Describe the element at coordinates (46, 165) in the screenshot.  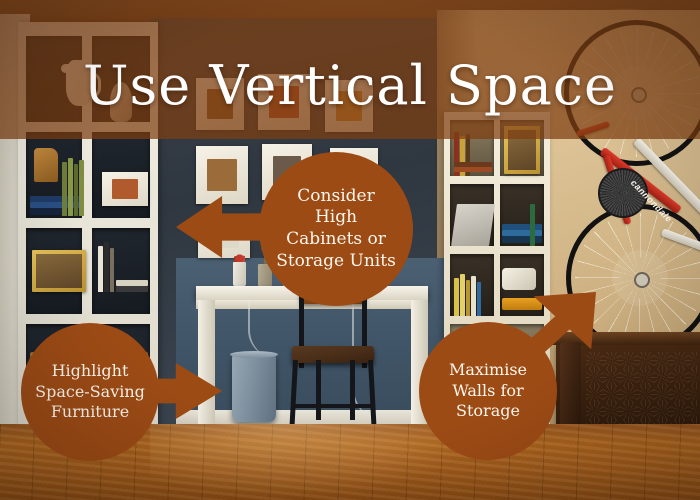
I see `animal-figurine` at that location.